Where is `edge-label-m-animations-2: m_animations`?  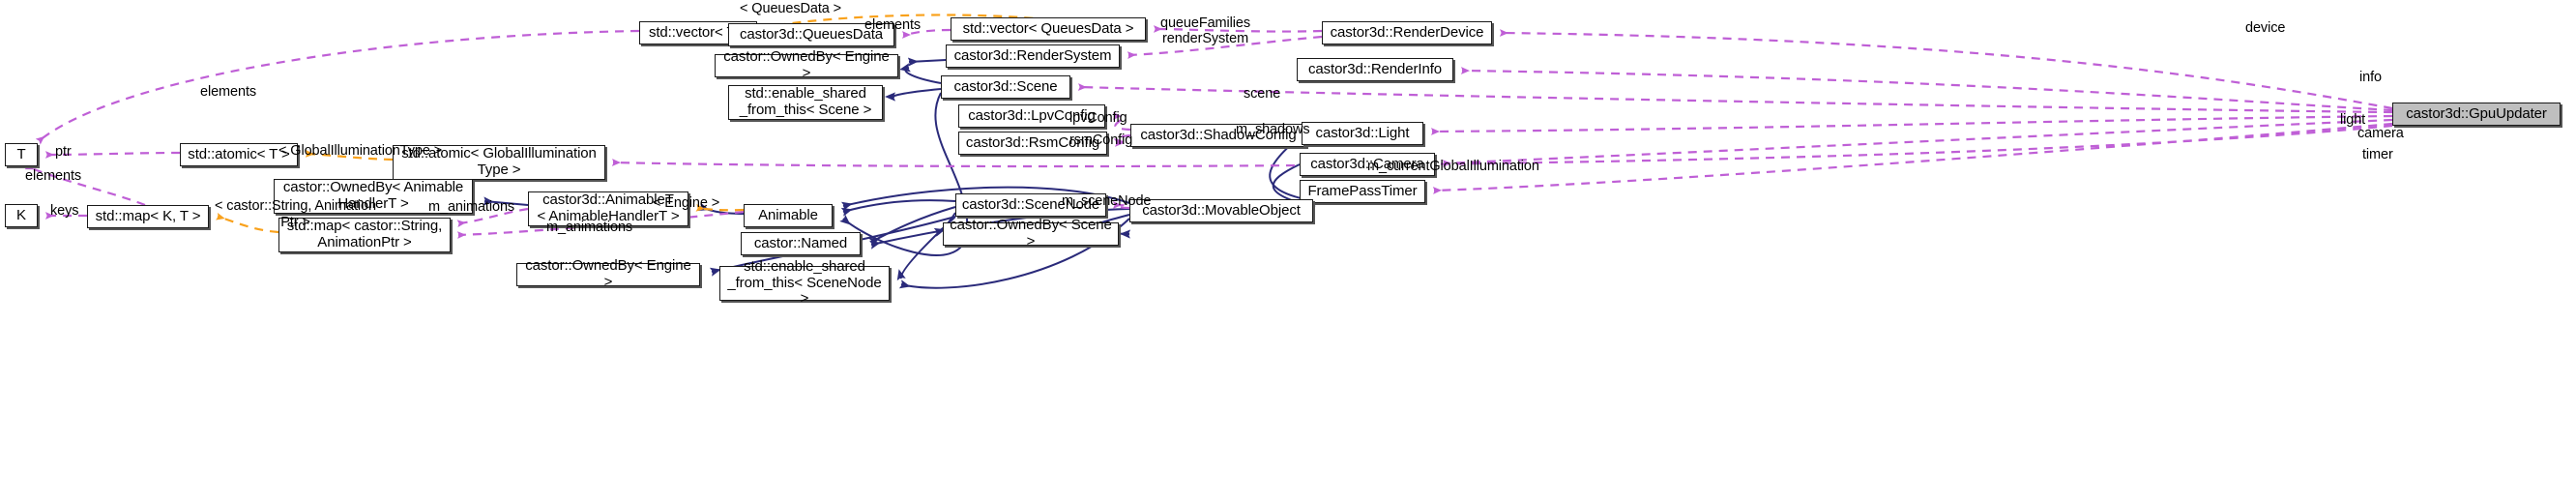
edge-label-m-animations-2: m_animations is located at coordinates (589, 228).